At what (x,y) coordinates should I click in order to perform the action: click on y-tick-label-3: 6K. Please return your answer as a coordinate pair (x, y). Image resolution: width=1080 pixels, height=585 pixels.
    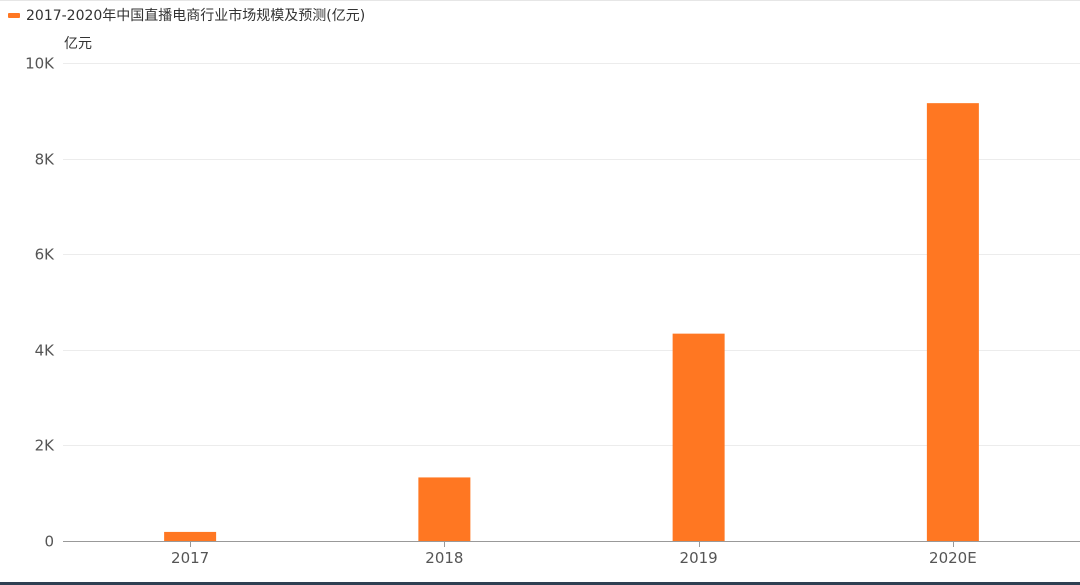
    Looking at the image, I should click on (45, 255).